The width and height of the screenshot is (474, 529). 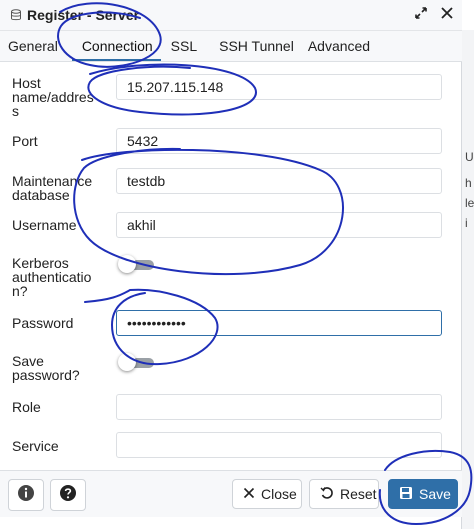 What do you see at coordinates (83, 15) in the screenshot?
I see `dialog-title: Register - Server` at bounding box center [83, 15].